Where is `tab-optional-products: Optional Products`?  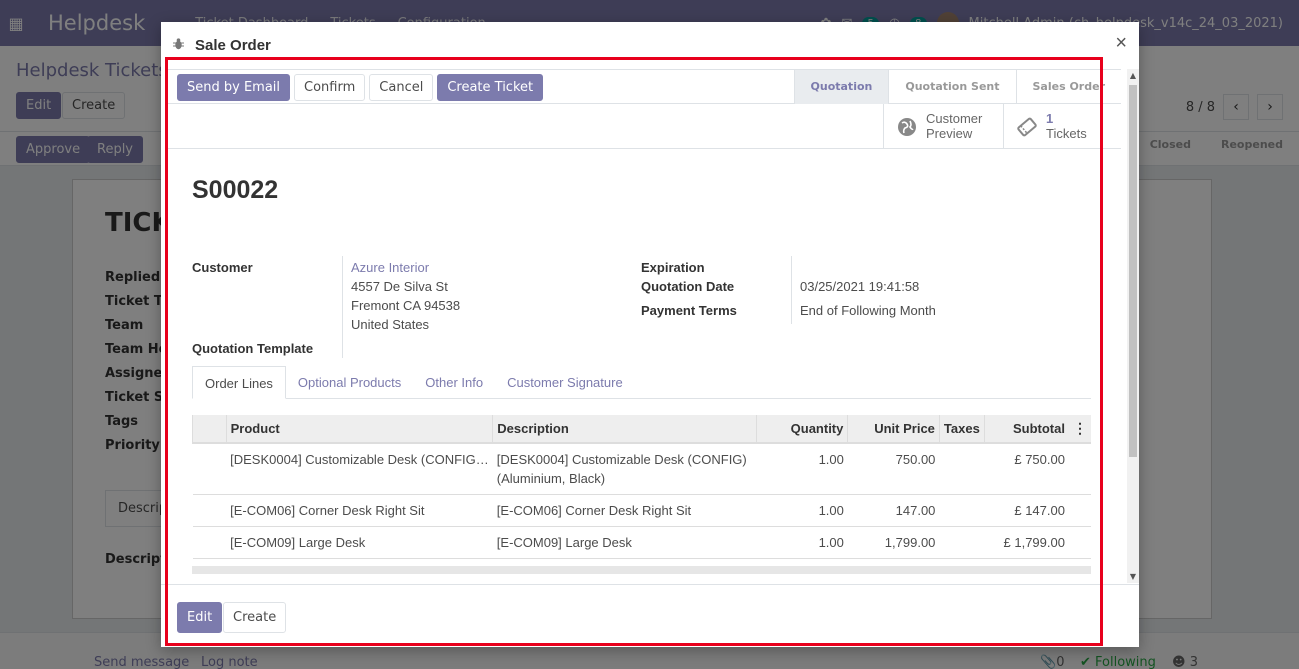
tab-optional-products: Optional Products is located at coordinates (349, 382).